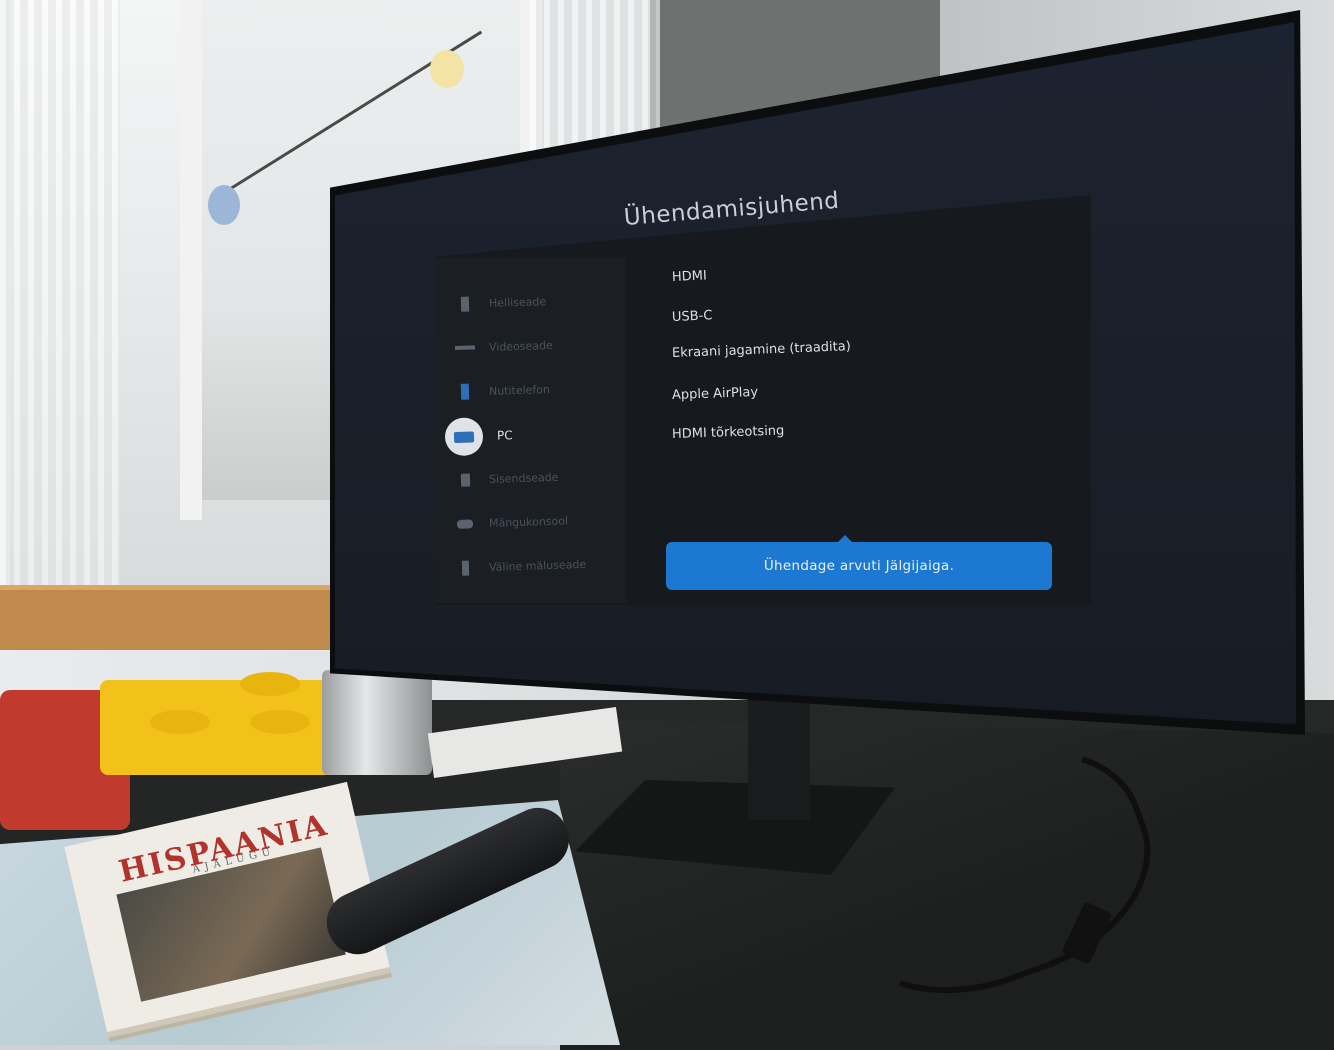  What do you see at coordinates (715, 394) in the screenshot?
I see `option-apple-airplay: Apple AirPlay` at bounding box center [715, 394].